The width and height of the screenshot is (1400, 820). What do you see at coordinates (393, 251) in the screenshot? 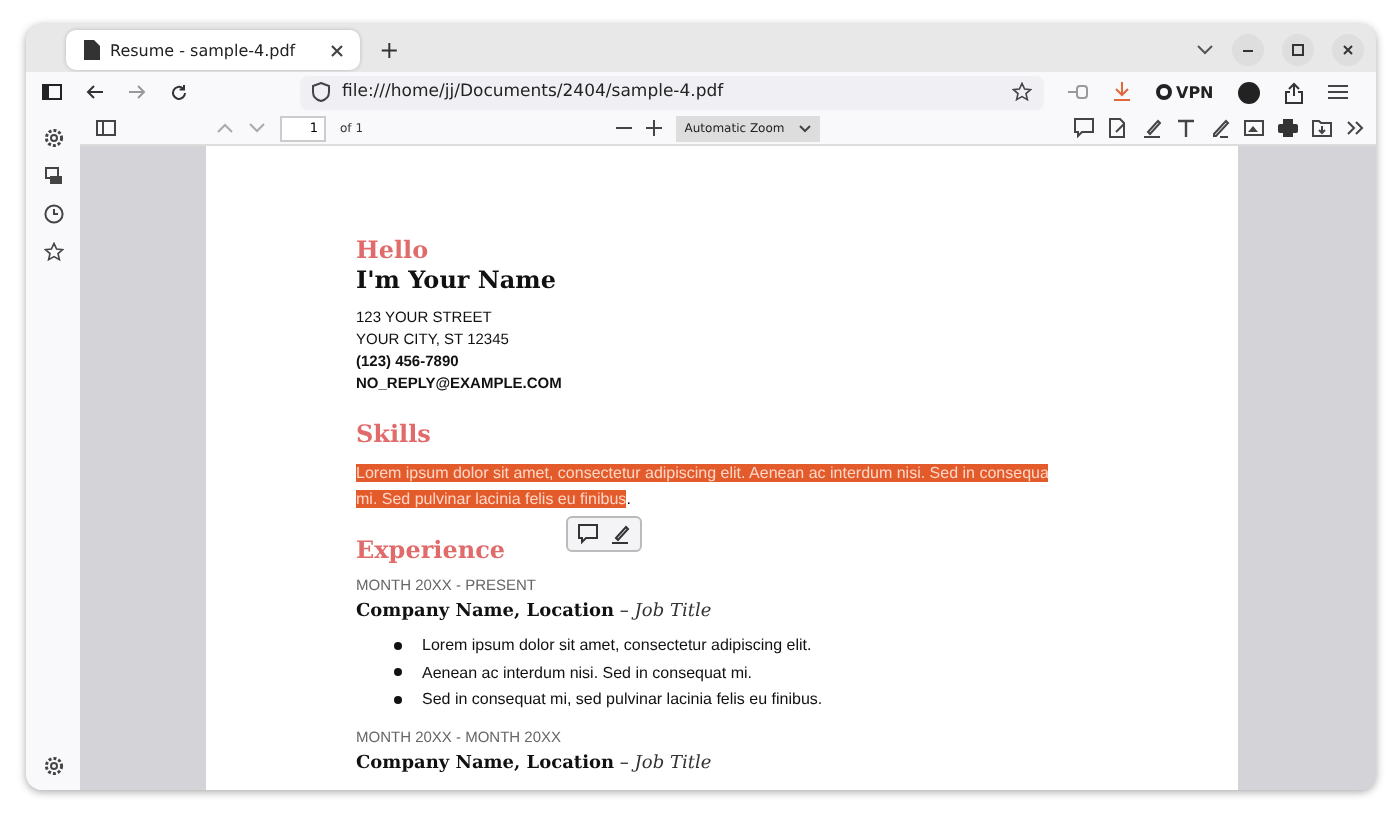
I see `greeting-heading: Hello` at bounding box center [393, 251].